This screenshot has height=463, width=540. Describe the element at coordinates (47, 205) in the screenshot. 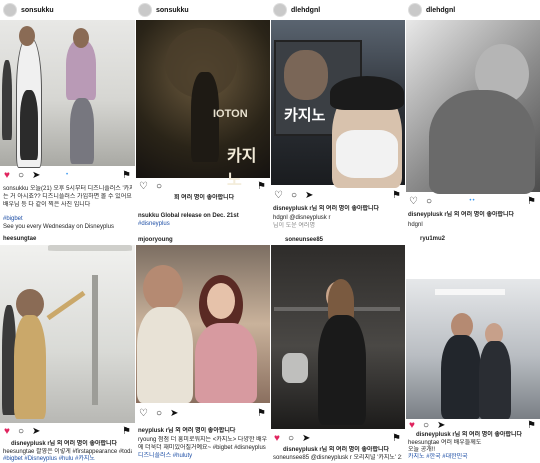

I see `caption-line: 배우님 등 다 같이 찍은 사진 입니다` at that location.